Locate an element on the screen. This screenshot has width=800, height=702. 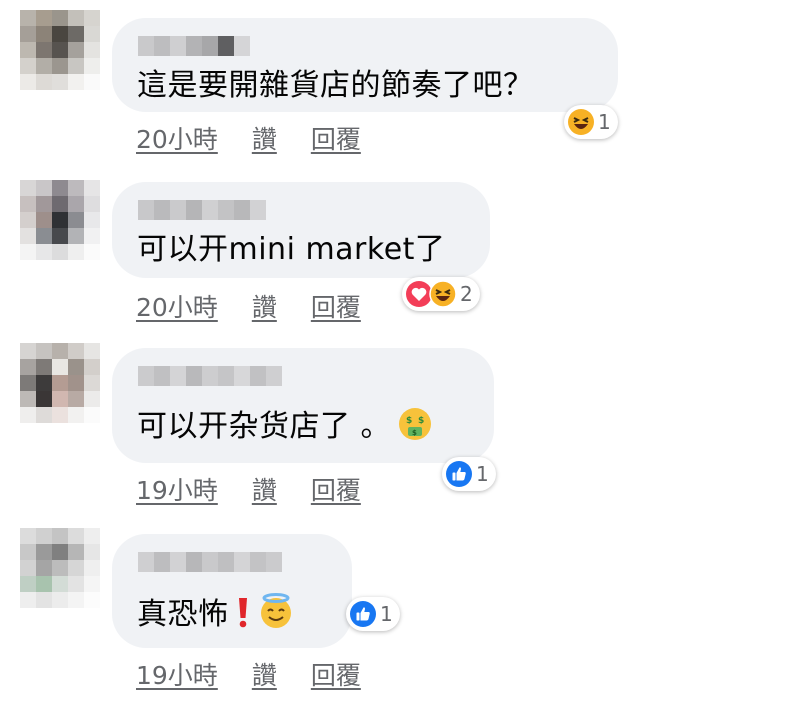
reaction-summary: 2 is located at coordinates (441, 294).